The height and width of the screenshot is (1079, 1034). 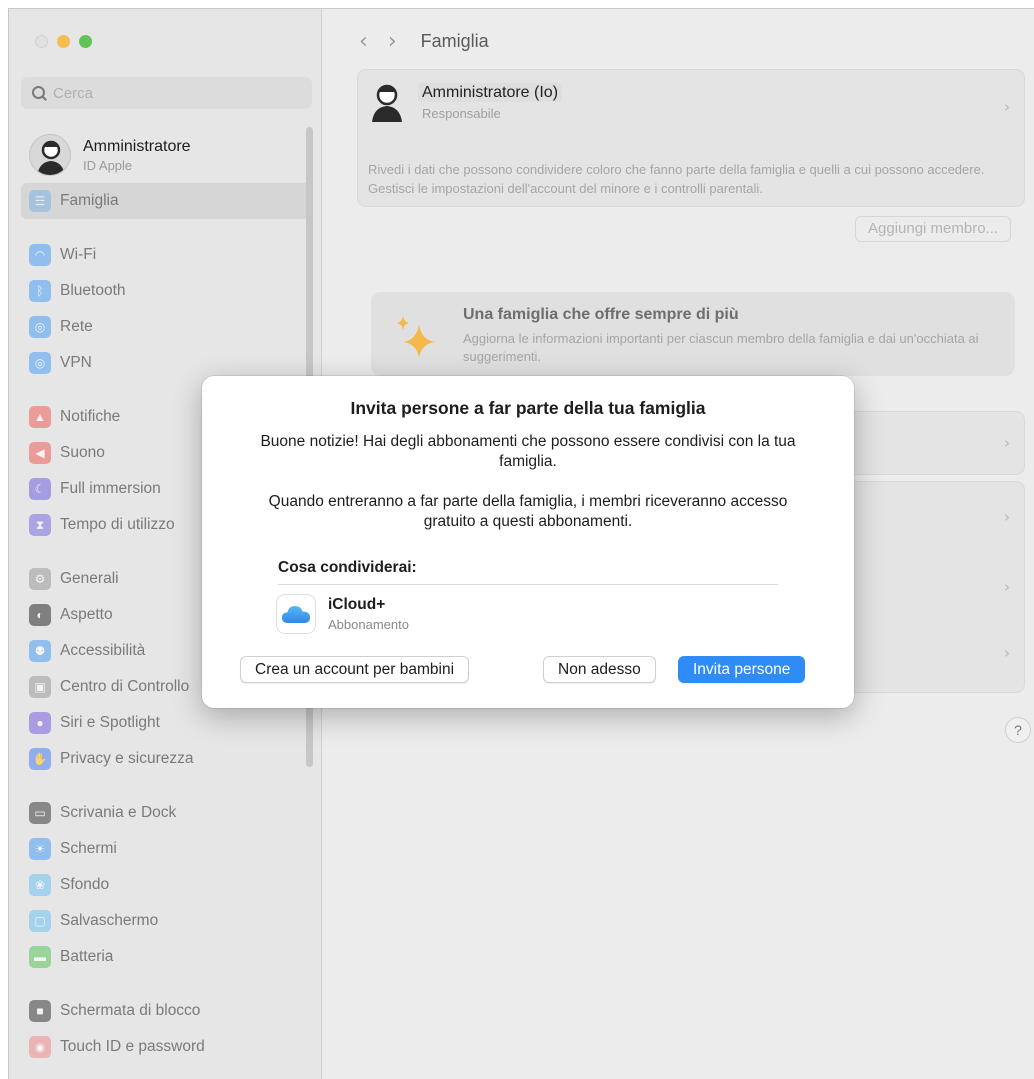 I want to click on sidebar-item-touch-id-e-password: ◉ Touch ID e password, so click(x=166, y=1047).